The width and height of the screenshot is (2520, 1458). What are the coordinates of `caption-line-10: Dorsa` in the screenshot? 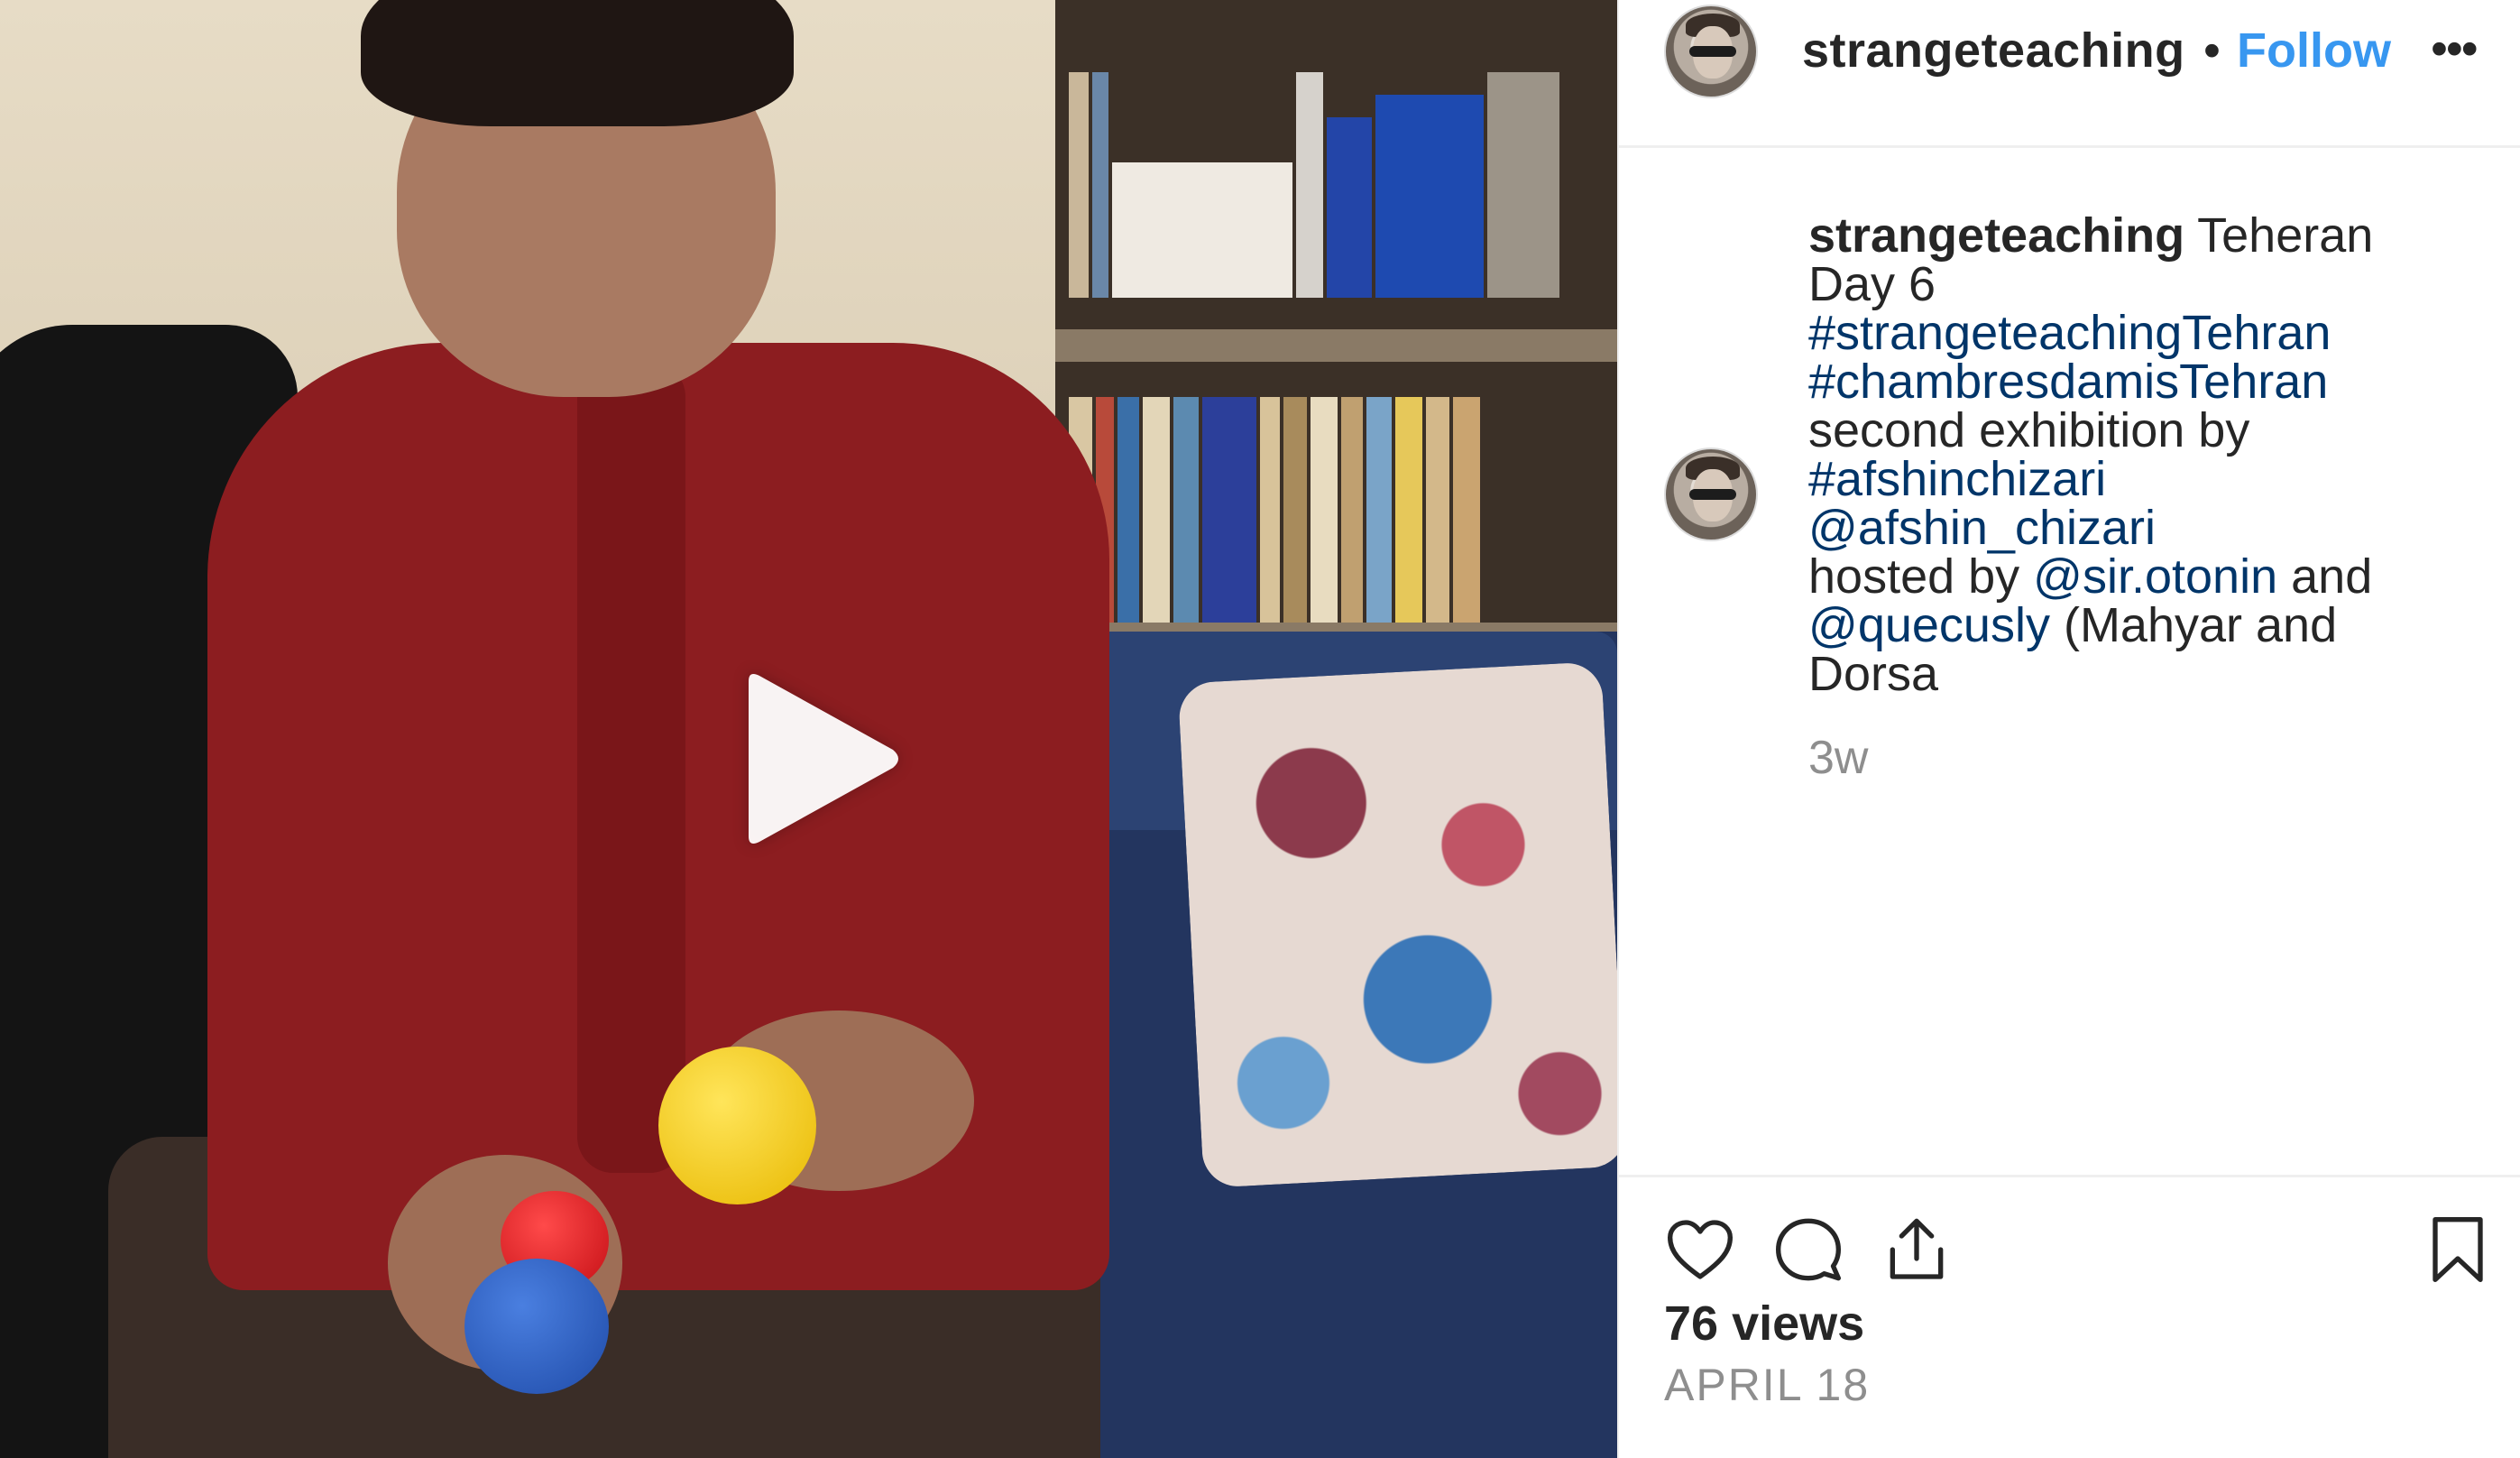 It's located at (1874, 674).